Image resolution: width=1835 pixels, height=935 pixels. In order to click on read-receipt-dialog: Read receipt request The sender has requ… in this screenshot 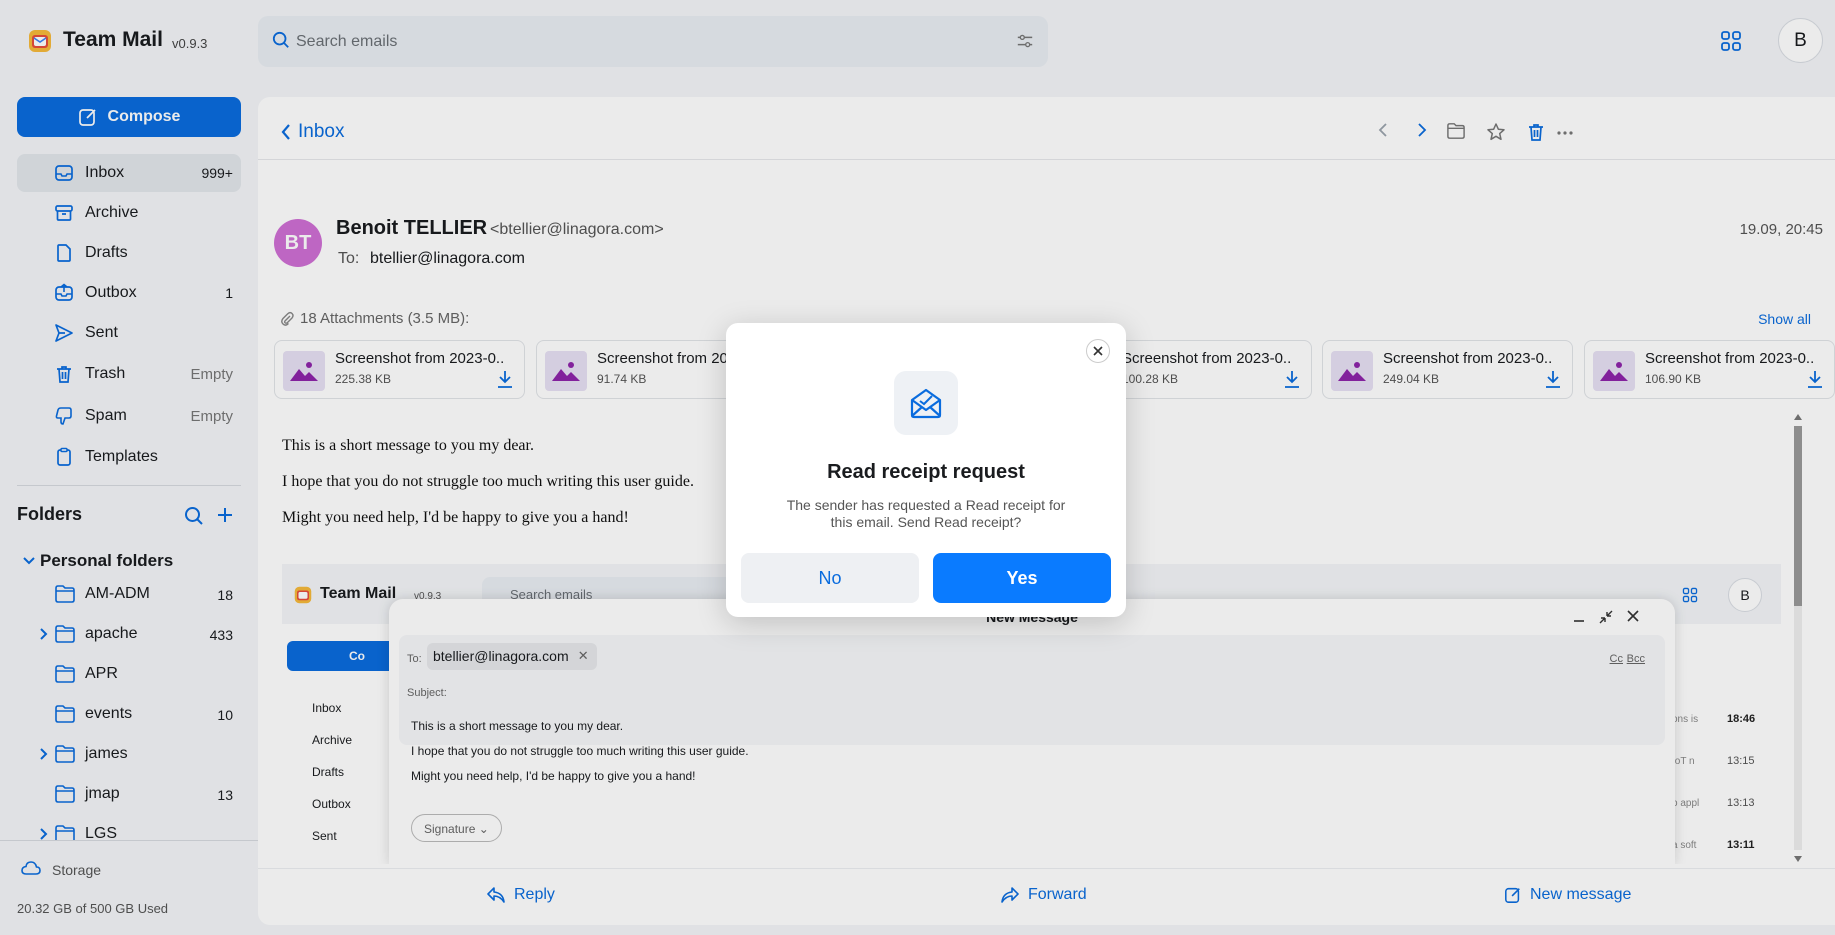, I will do `click(926, 470)`.